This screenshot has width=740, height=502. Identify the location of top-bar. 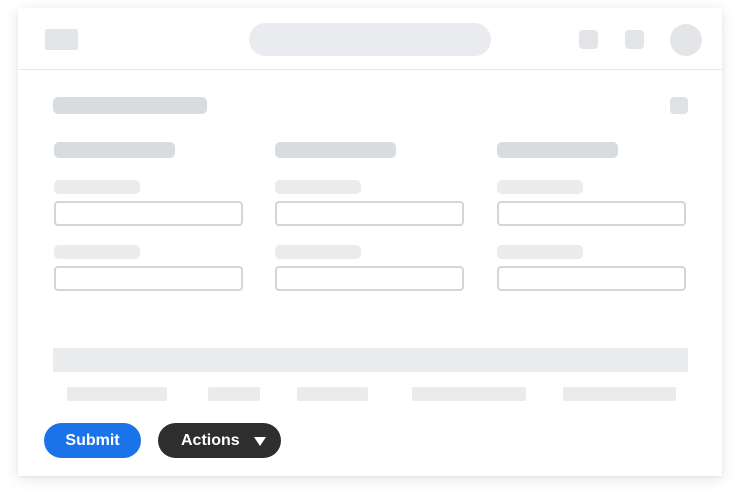
(370, 39).